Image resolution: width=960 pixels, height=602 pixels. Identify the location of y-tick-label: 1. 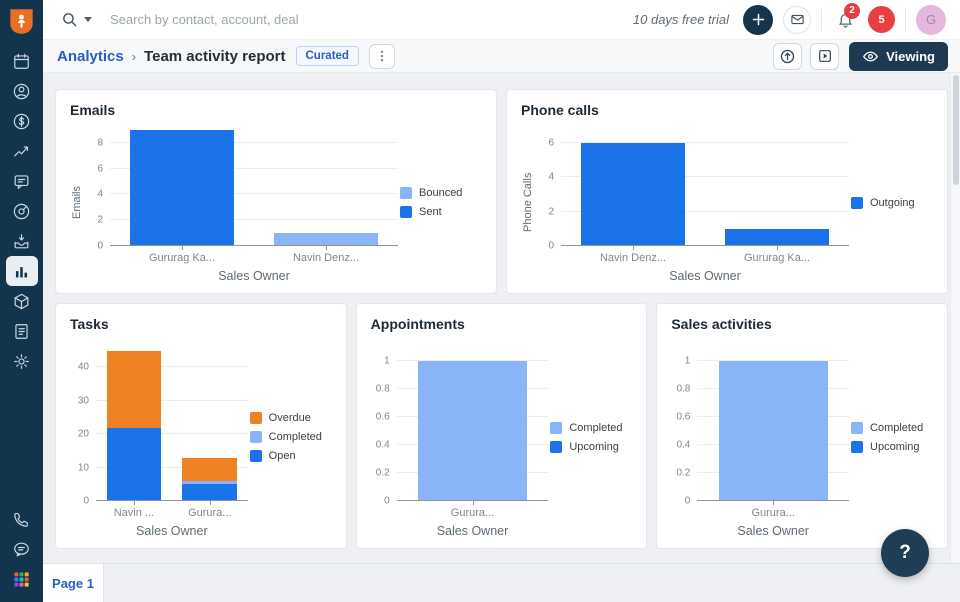
(687, 361).